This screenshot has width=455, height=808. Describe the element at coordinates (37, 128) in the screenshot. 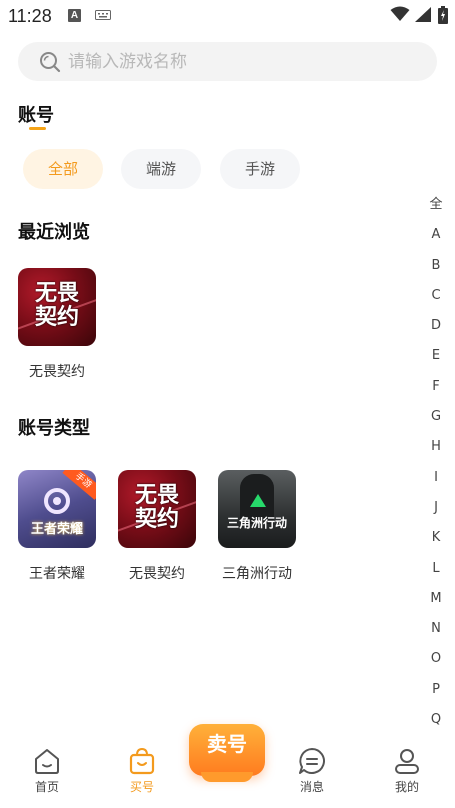

I see `title-underline` at that location.